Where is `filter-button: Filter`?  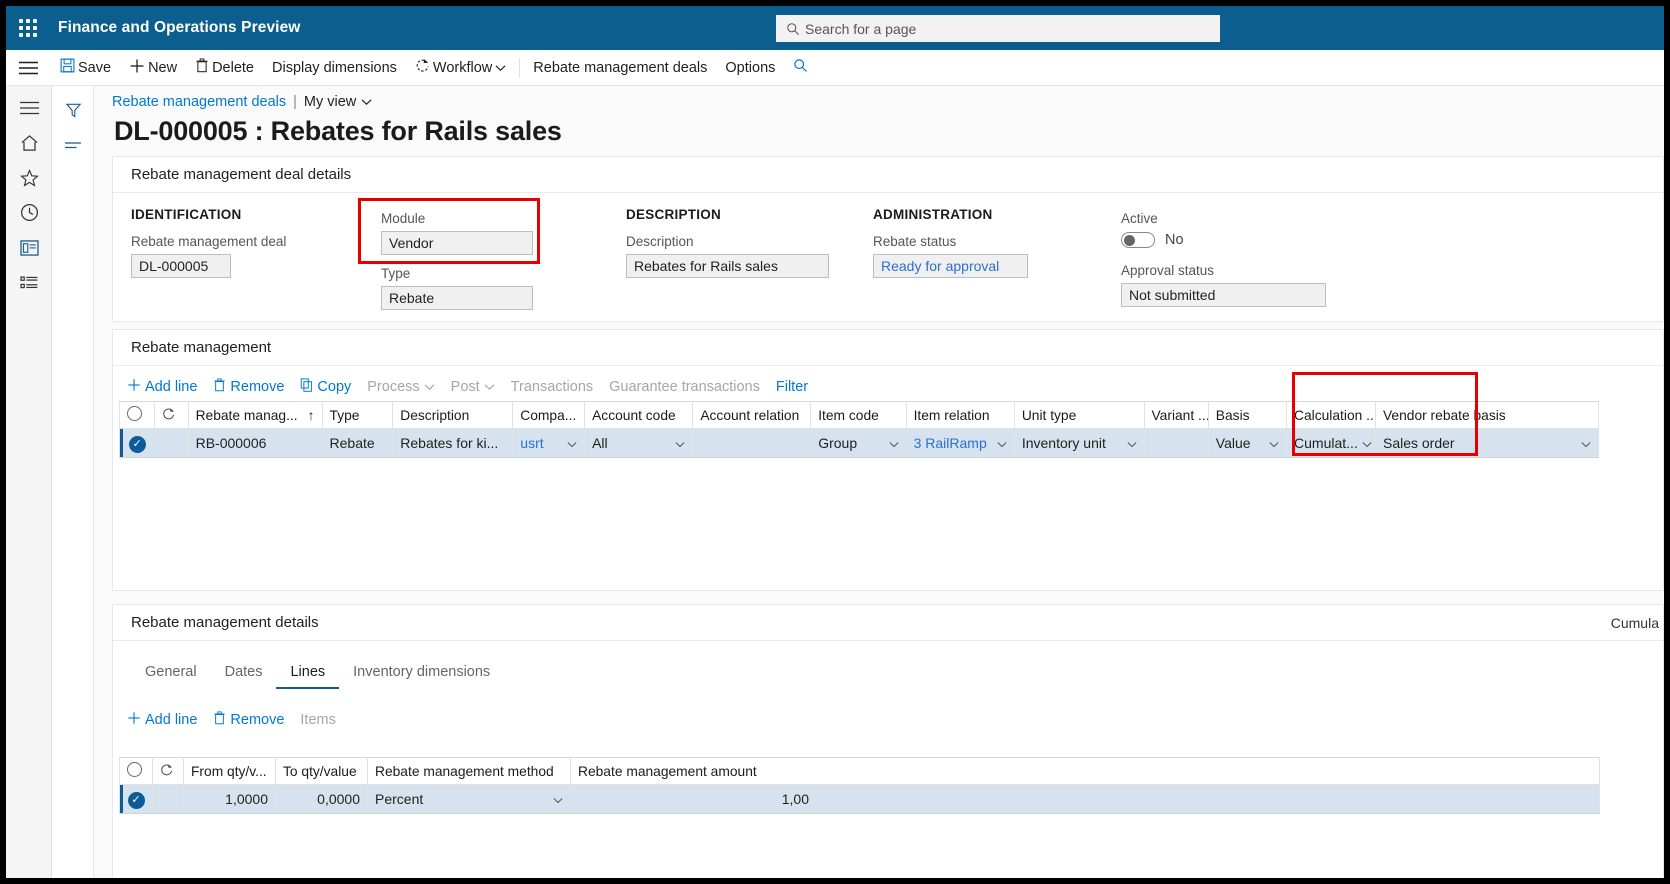
filter-button: Filter is located at coordinates (792, 387).